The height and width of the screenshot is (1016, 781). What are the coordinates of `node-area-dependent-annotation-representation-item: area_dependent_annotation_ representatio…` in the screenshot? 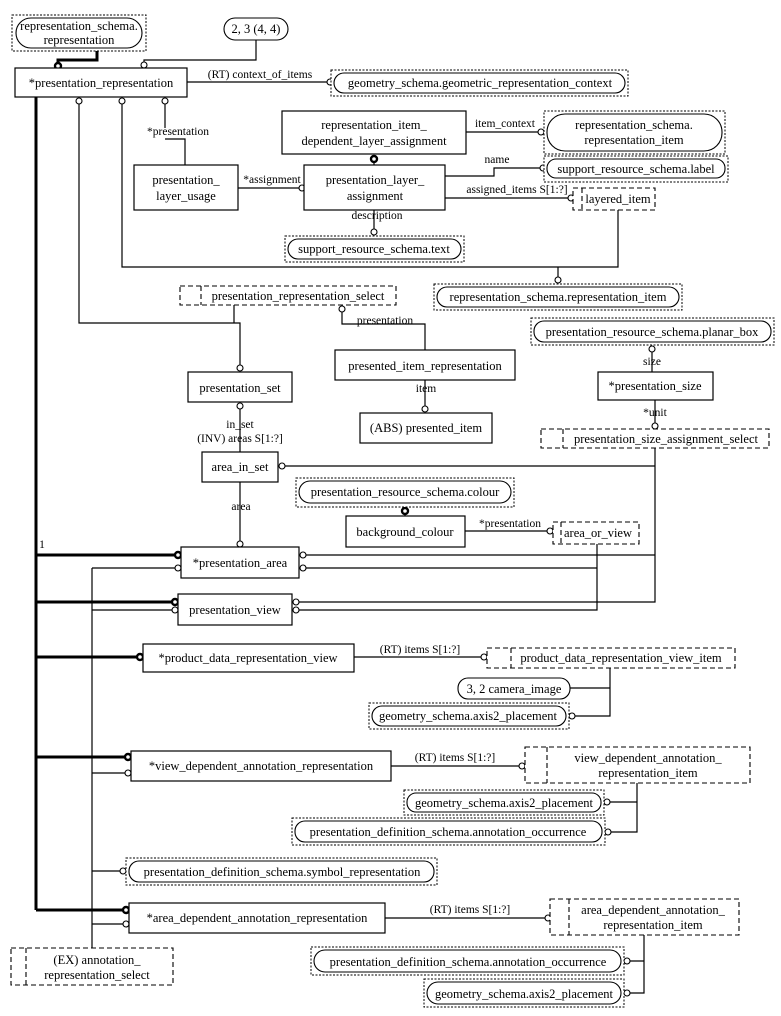 It's located at (644, 917).